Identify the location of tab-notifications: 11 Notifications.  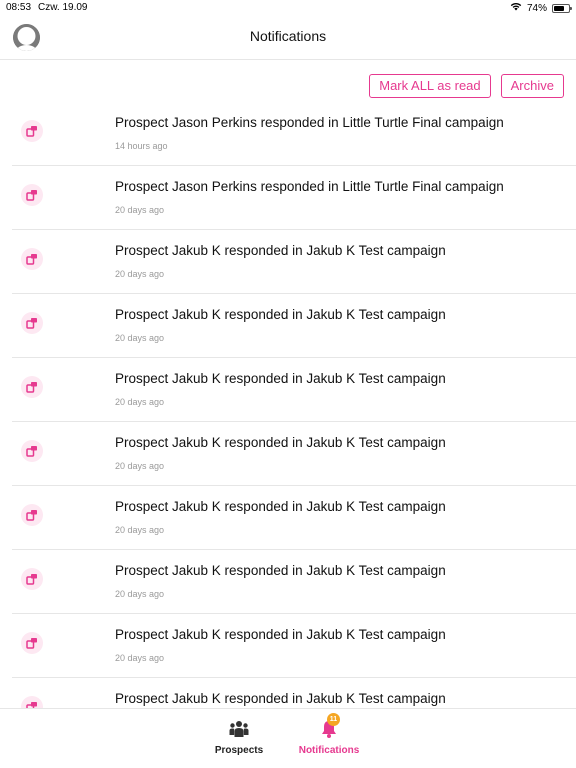
(329, 738).